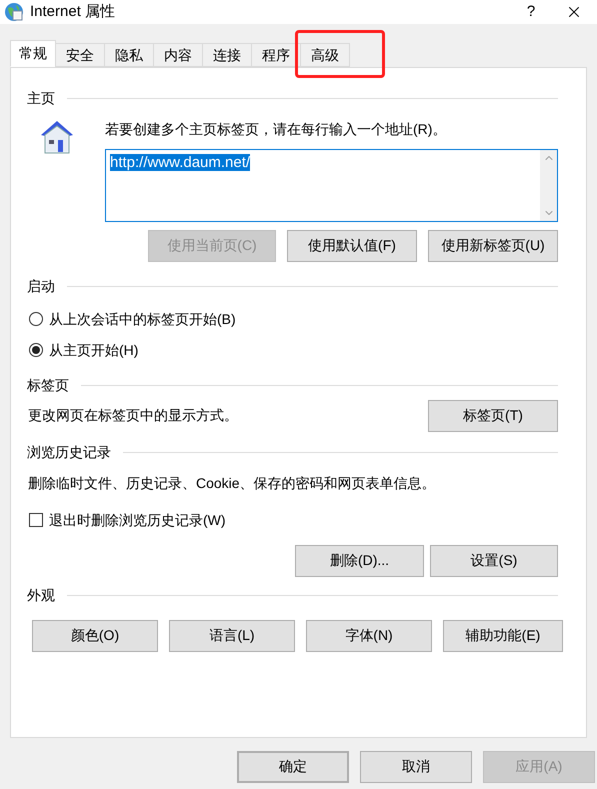 Image resolution: width=597 pixels, height=789 pixels. I want to click on tab: 隐私, so click(129, 55).